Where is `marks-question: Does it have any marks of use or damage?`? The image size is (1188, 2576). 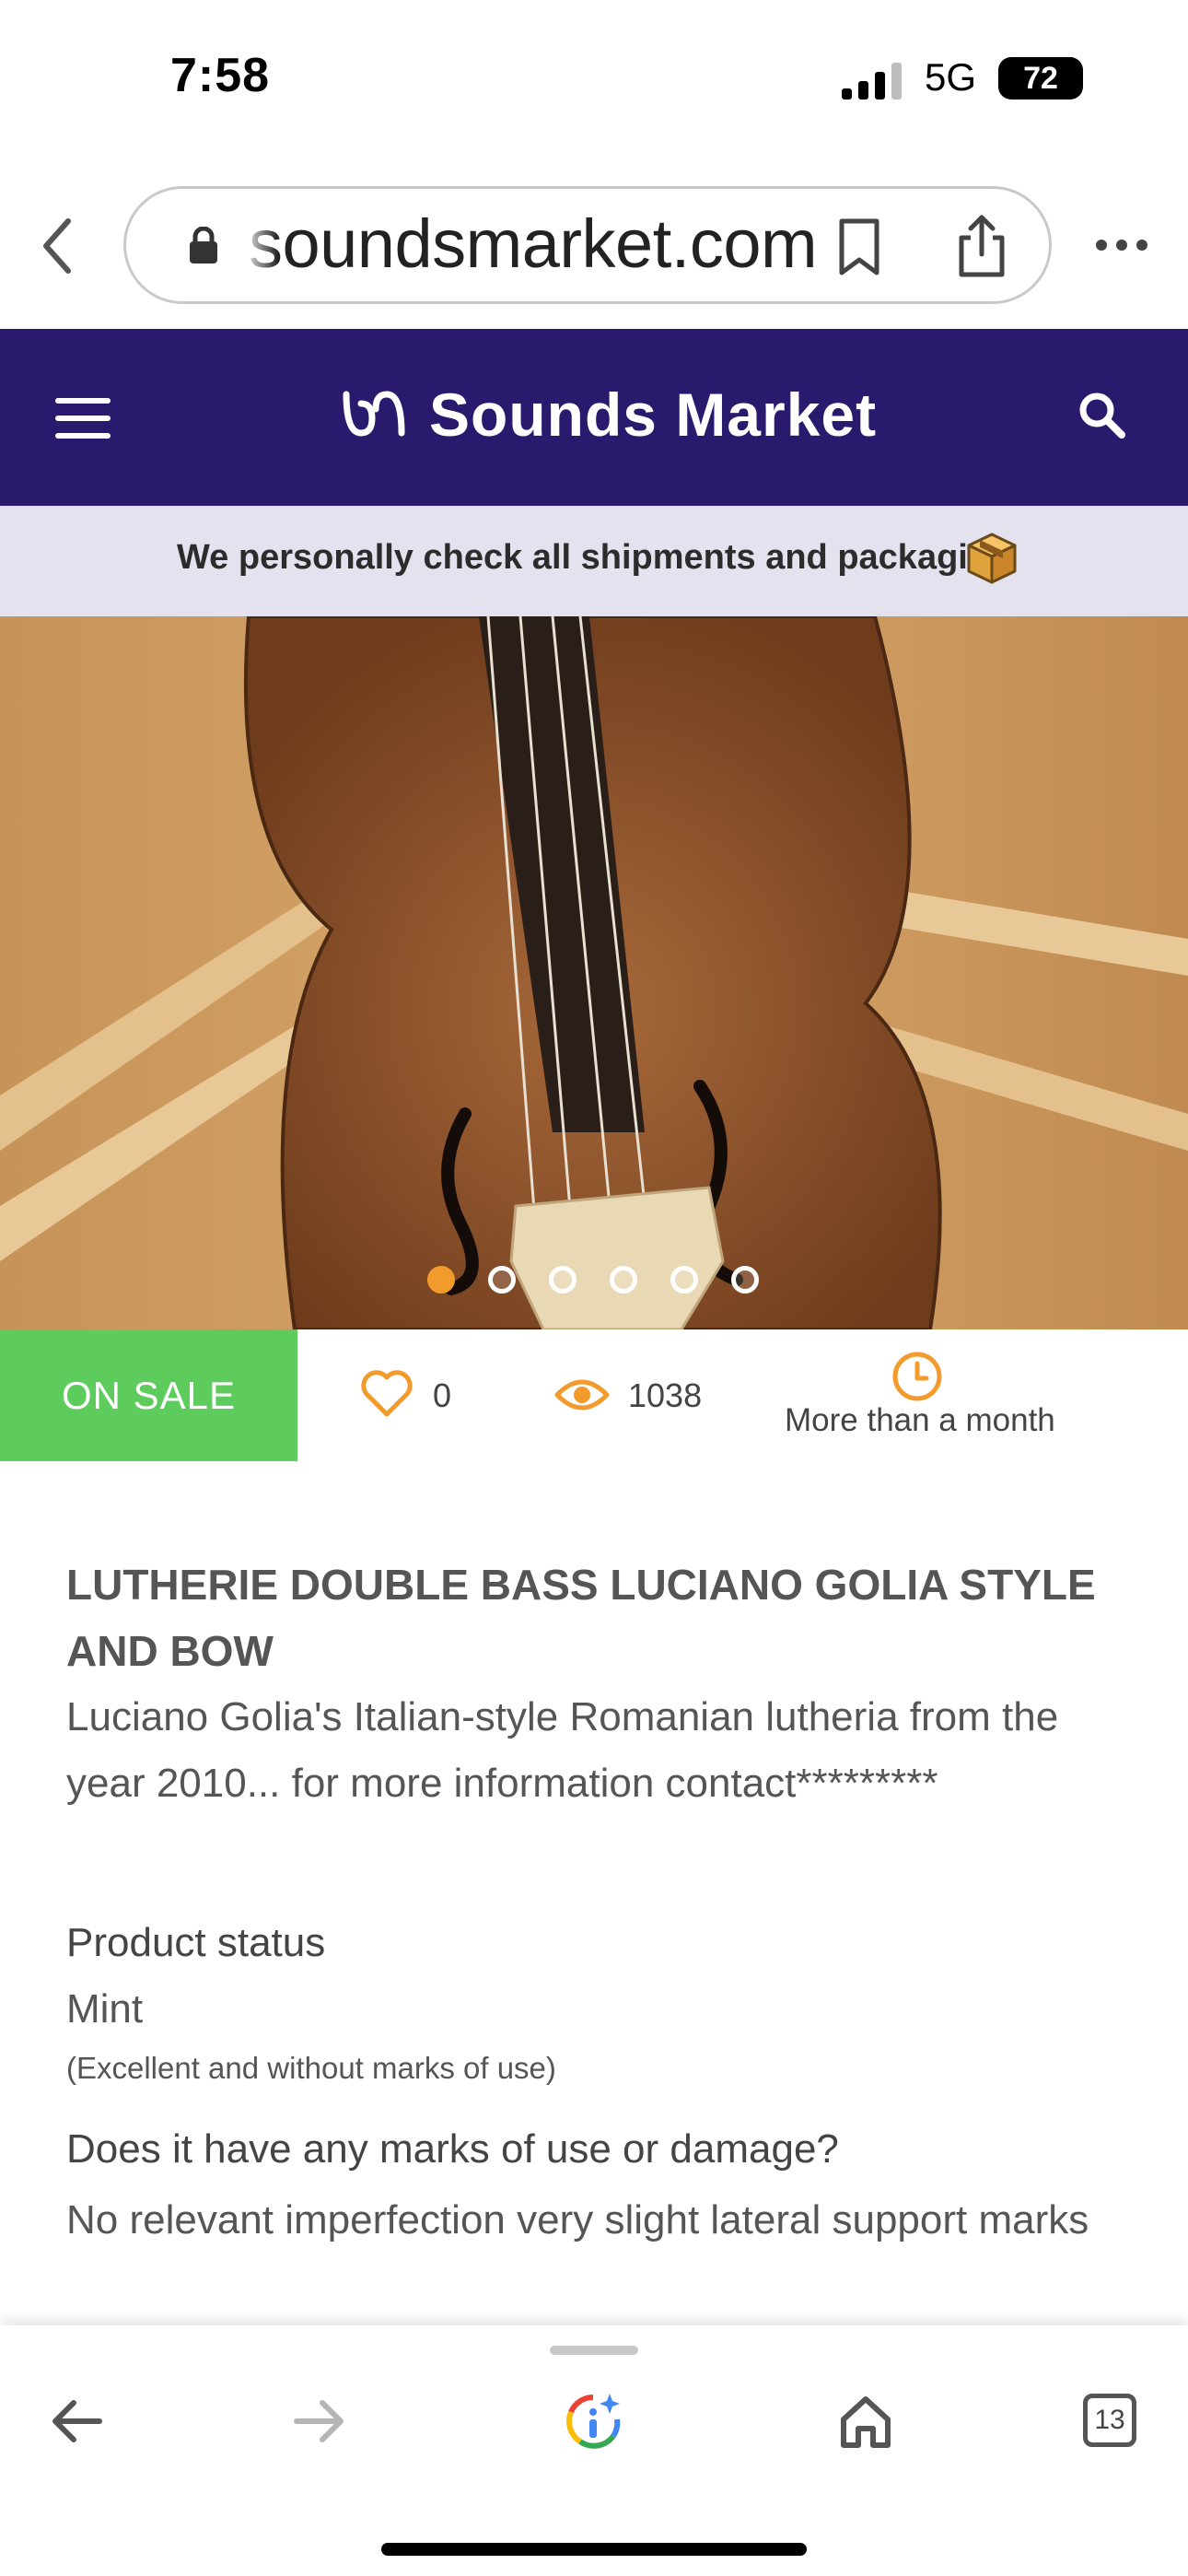 marks-question: Does it have any marks of use or damage? is located at coordinates (452, 2149).